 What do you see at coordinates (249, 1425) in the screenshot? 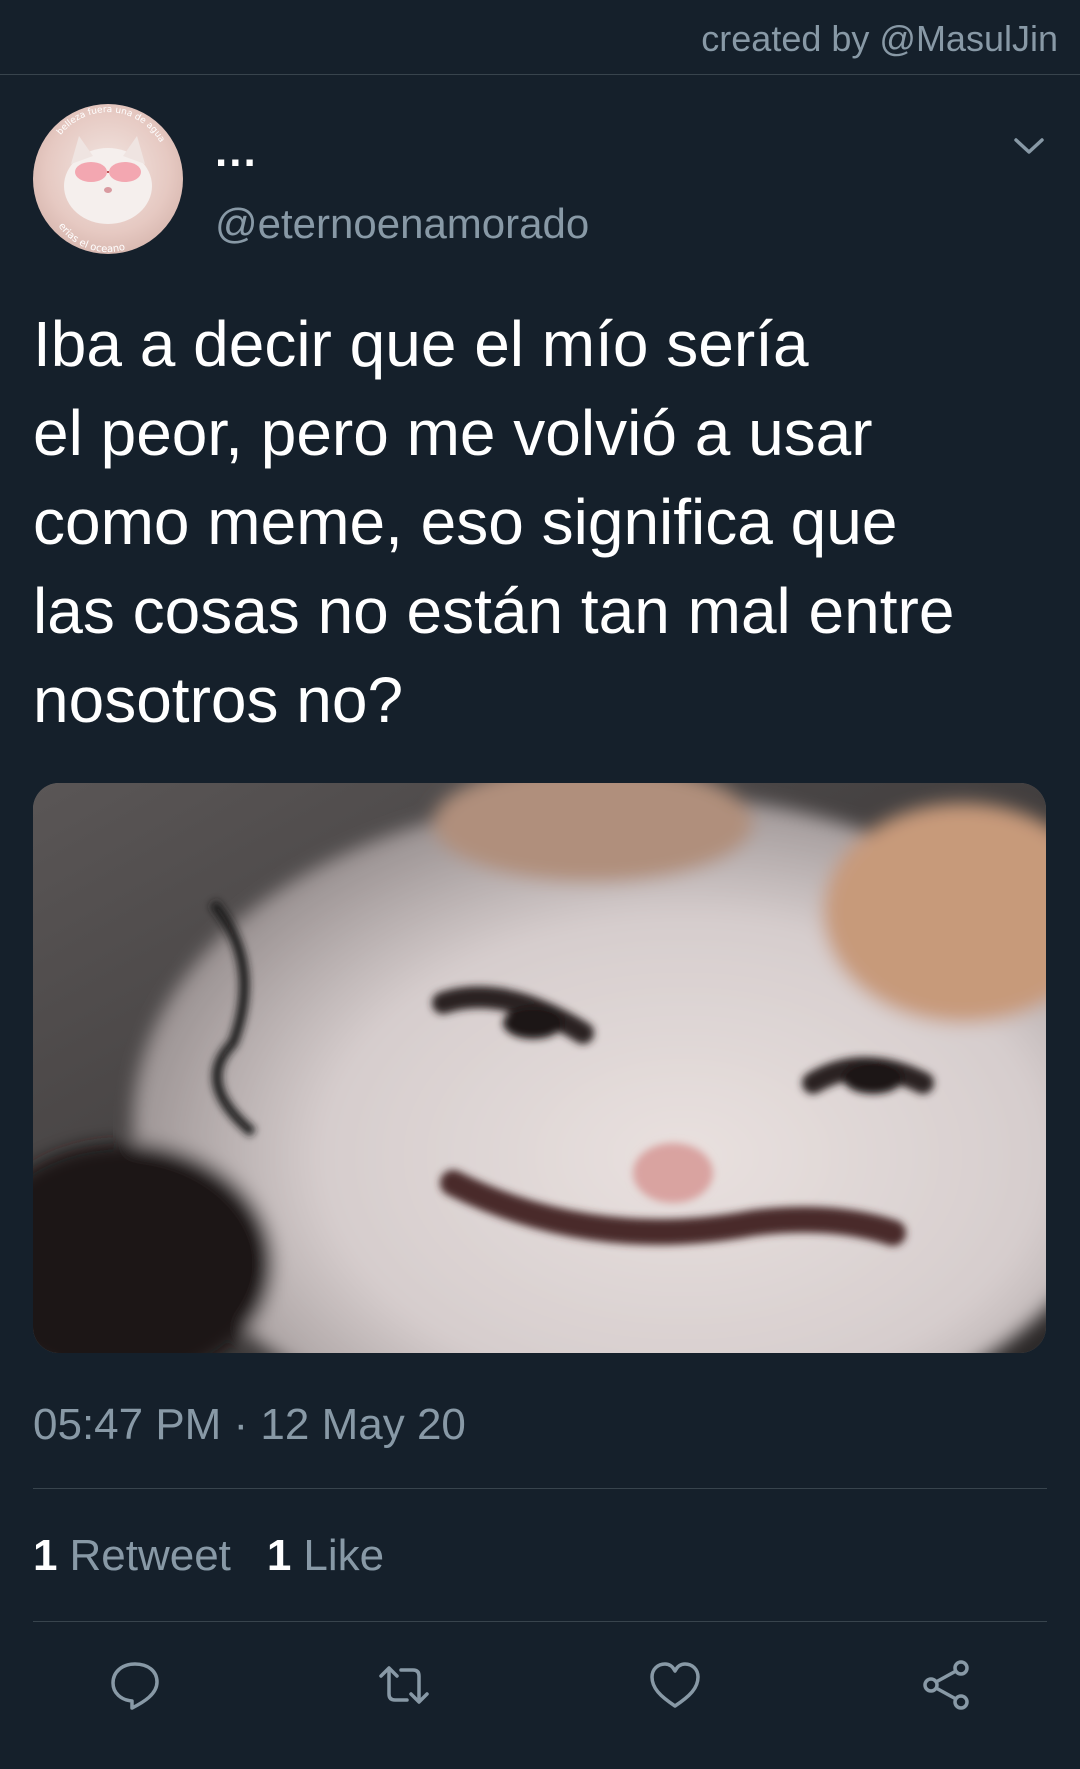
I see `tweet-timestamp: 05:47 PM · 12 May 20` at bounding box center [249, 1425].